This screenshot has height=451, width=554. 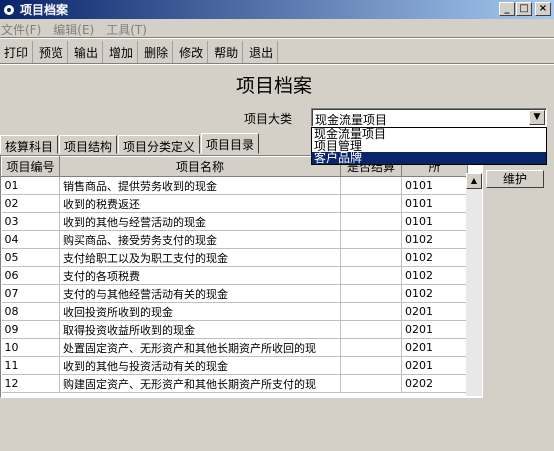 I want to click on chevron-down-icon: ▼, so click(x=537, y=117).